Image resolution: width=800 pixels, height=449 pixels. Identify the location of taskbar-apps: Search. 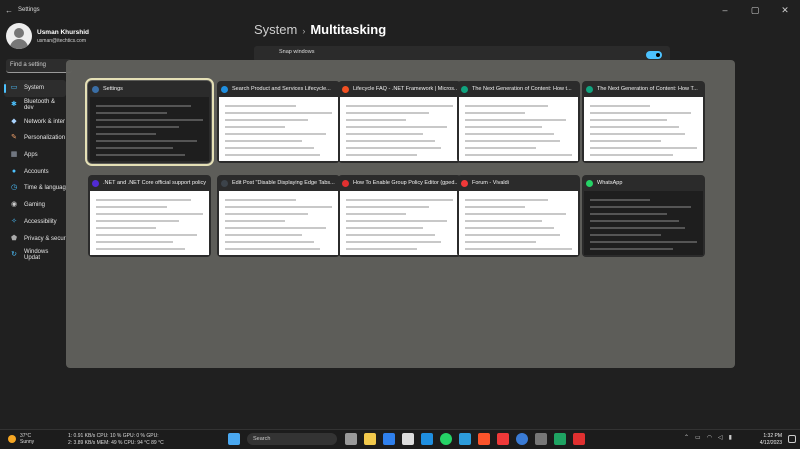
(410, 439).